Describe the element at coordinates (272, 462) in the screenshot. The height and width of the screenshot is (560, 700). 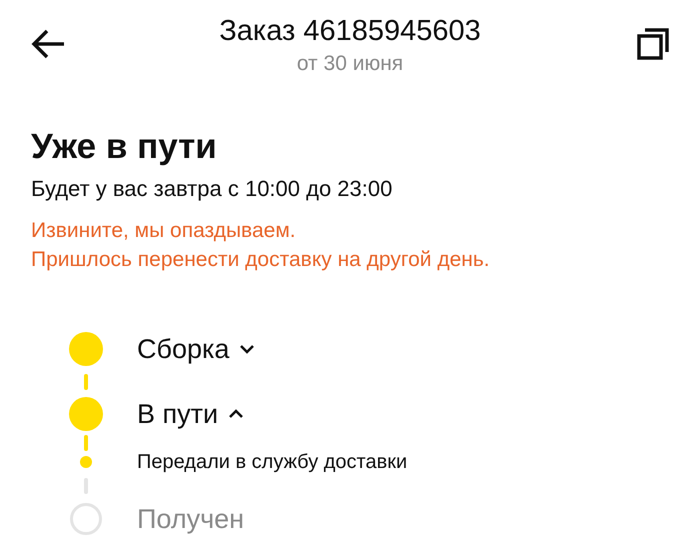
I see `event-label: Передали в службу доставки` at that location.